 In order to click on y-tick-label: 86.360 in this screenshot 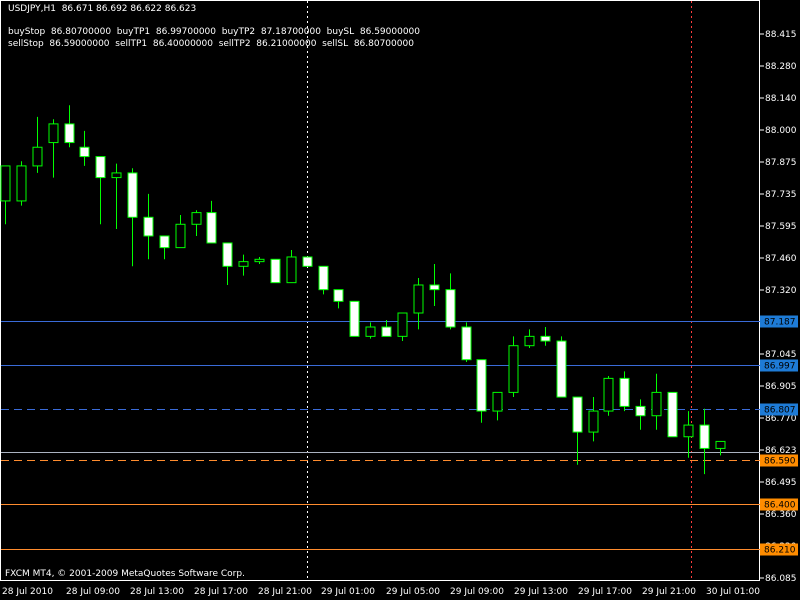, I will do `click(781, 515)`.